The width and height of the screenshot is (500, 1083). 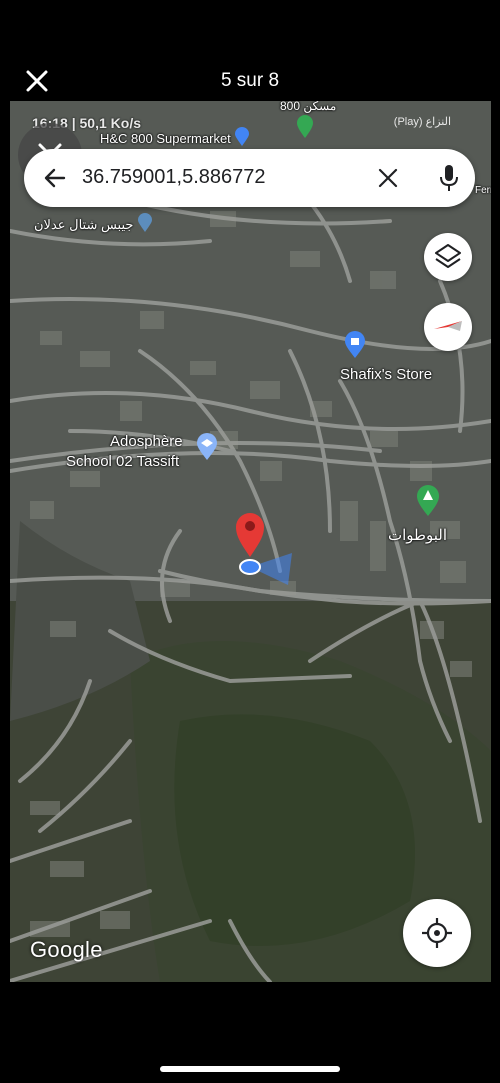 I want to click on poi-shop-arabic: جيبس شتال عدلان, so click(x=93, y=223).